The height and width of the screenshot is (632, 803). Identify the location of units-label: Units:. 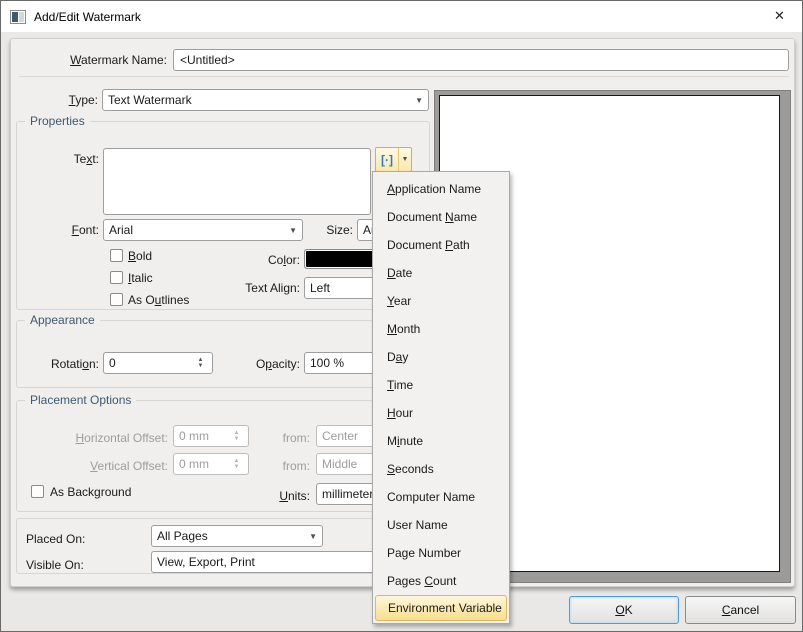
(294, 496).